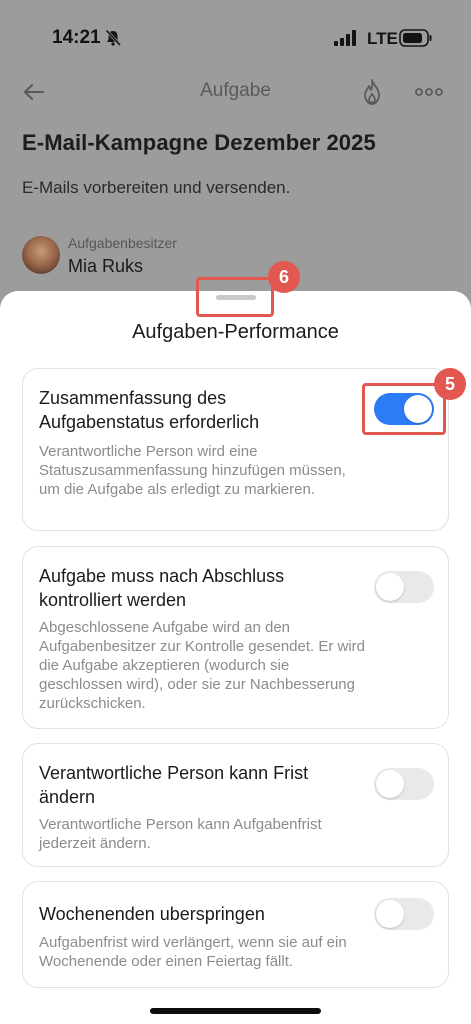 This screenshot has height=1024, width=471. Describe the element at coordinates (415, 38) in the screenshot. I see `battery-icon` at that location.